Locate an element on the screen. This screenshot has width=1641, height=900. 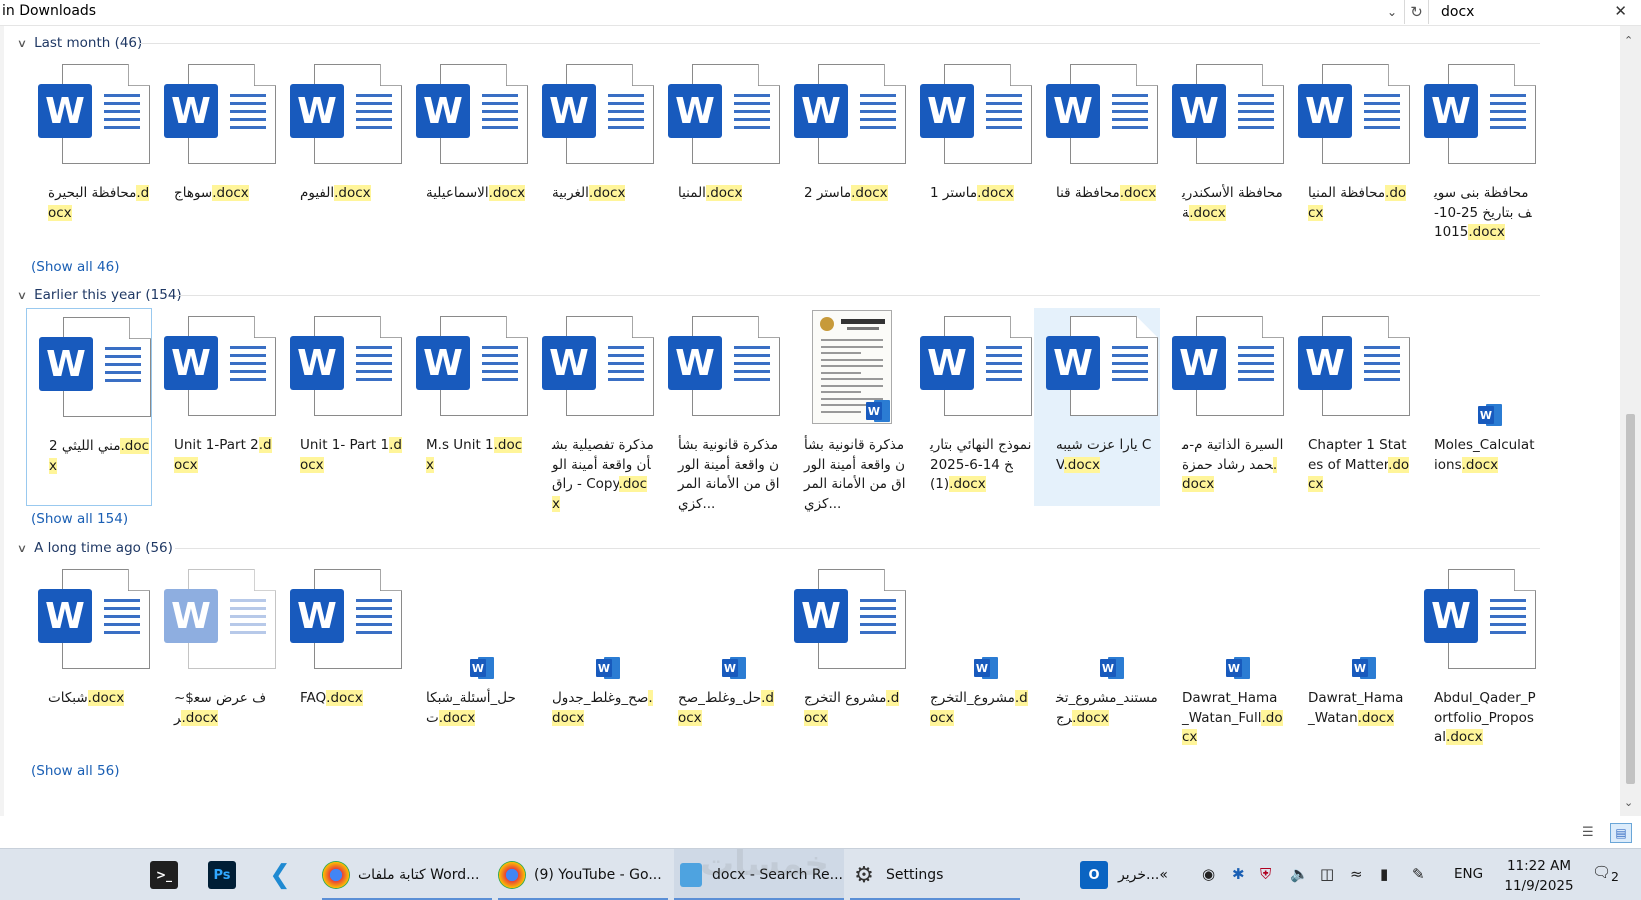
file-tile: W محافظة الأسكندرية.docx is located at coordinates (1223, 155).